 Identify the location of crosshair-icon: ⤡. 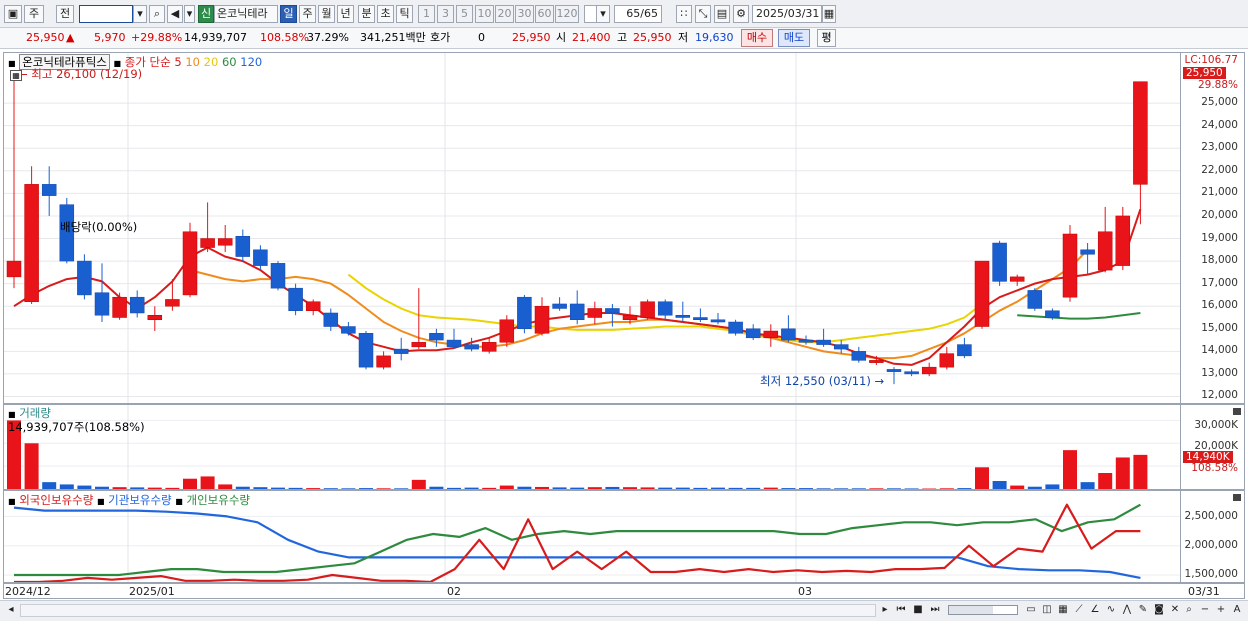
(703, 14).